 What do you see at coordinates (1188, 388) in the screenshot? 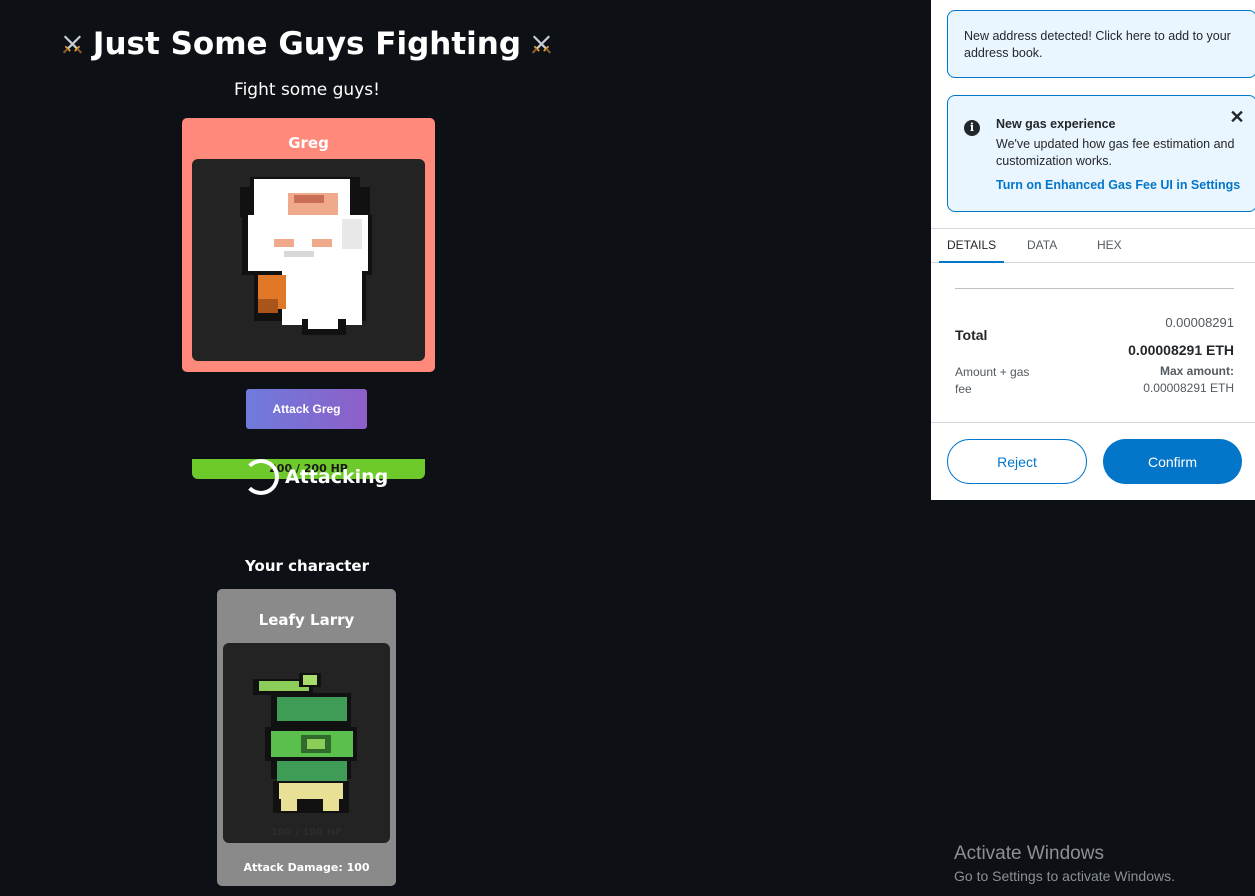
I see `max-amount-value: 0.00008291 ETH` at bounding box center [1188, 388].